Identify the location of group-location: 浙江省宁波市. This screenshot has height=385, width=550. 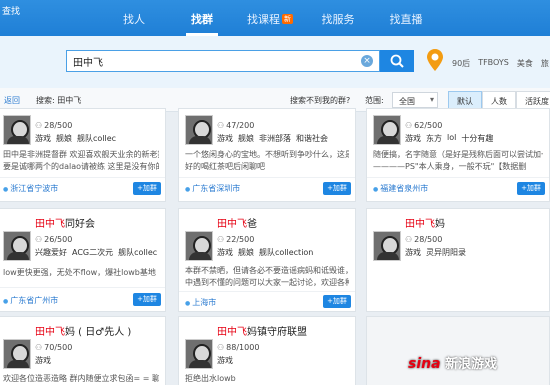
(30, 188).